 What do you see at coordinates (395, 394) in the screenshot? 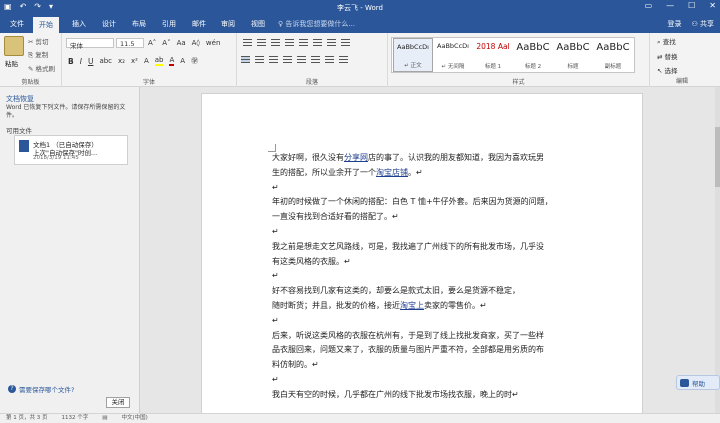
I see `text-run: 我白天有空的时候，几乎都在广州的线下批发市场找衣服，晚上的时↵` at bounding box center [395, 394].